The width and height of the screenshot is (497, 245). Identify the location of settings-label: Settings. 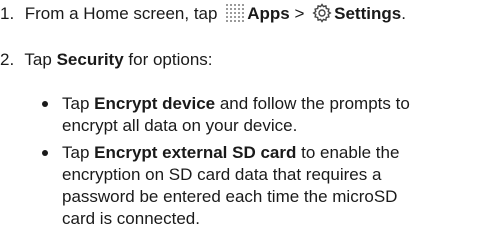
(368, 13).